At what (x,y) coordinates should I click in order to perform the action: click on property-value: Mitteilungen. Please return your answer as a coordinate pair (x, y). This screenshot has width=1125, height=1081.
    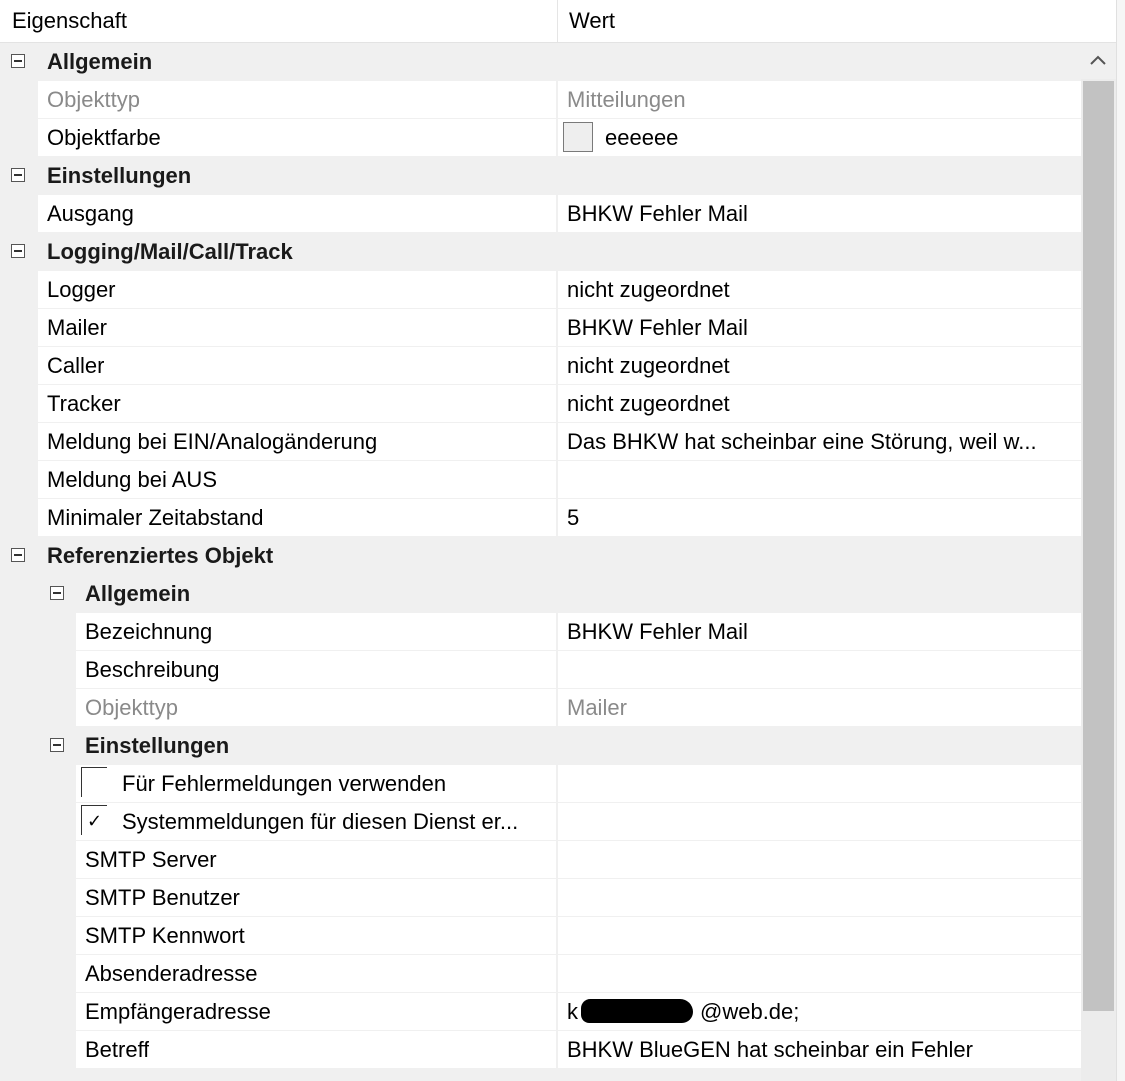
    Looking at the image, I should click on (626, 99).